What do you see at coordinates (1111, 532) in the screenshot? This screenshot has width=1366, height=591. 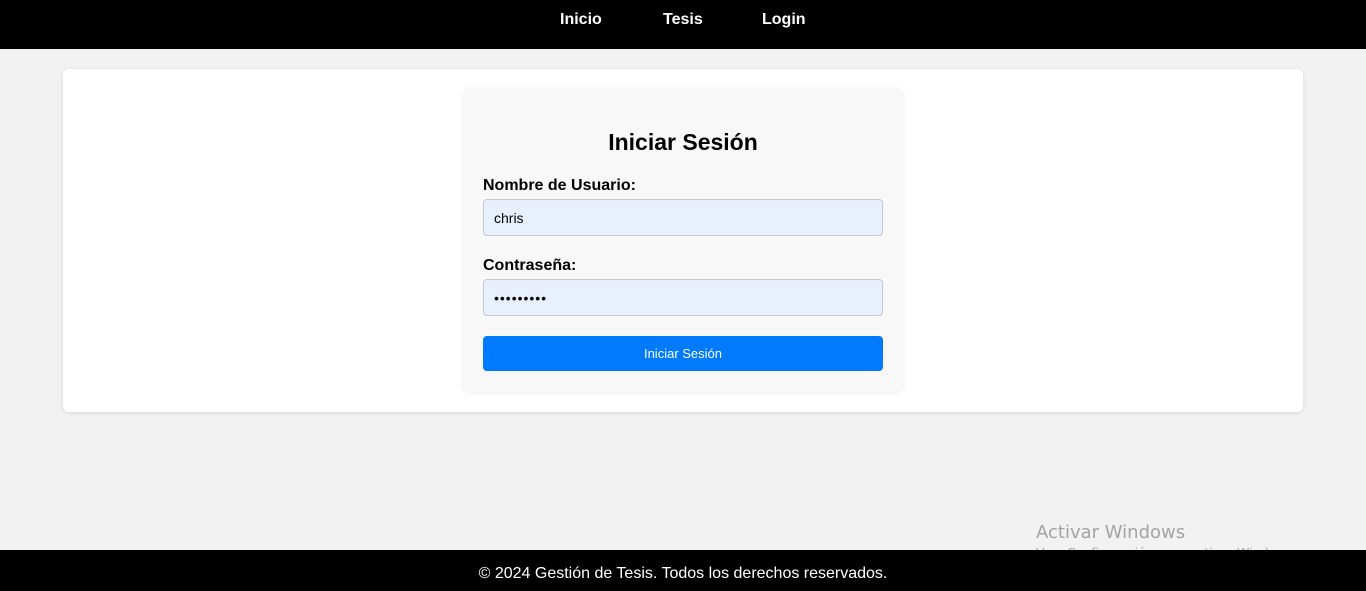 I see `watermark-title: Activar Windows` at bounding box center [1111, 532].